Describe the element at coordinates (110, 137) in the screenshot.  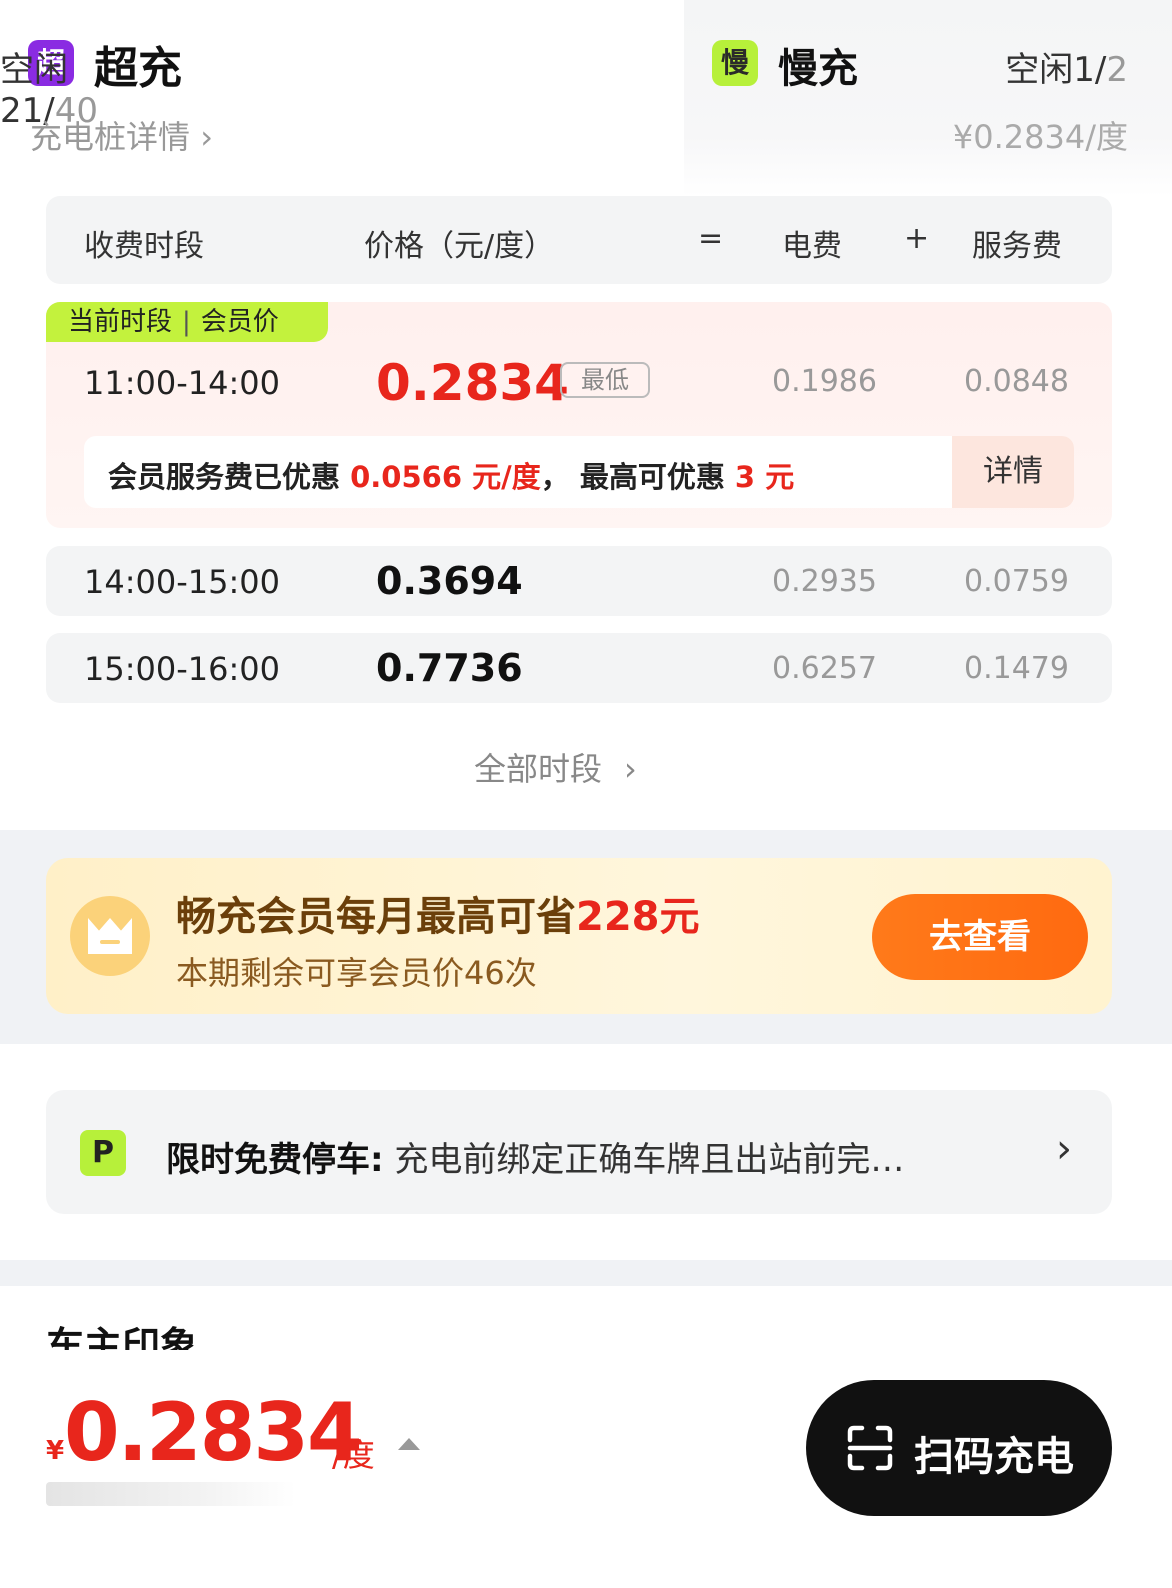
I see `charger-details-label: 充电桩详情` at that location.